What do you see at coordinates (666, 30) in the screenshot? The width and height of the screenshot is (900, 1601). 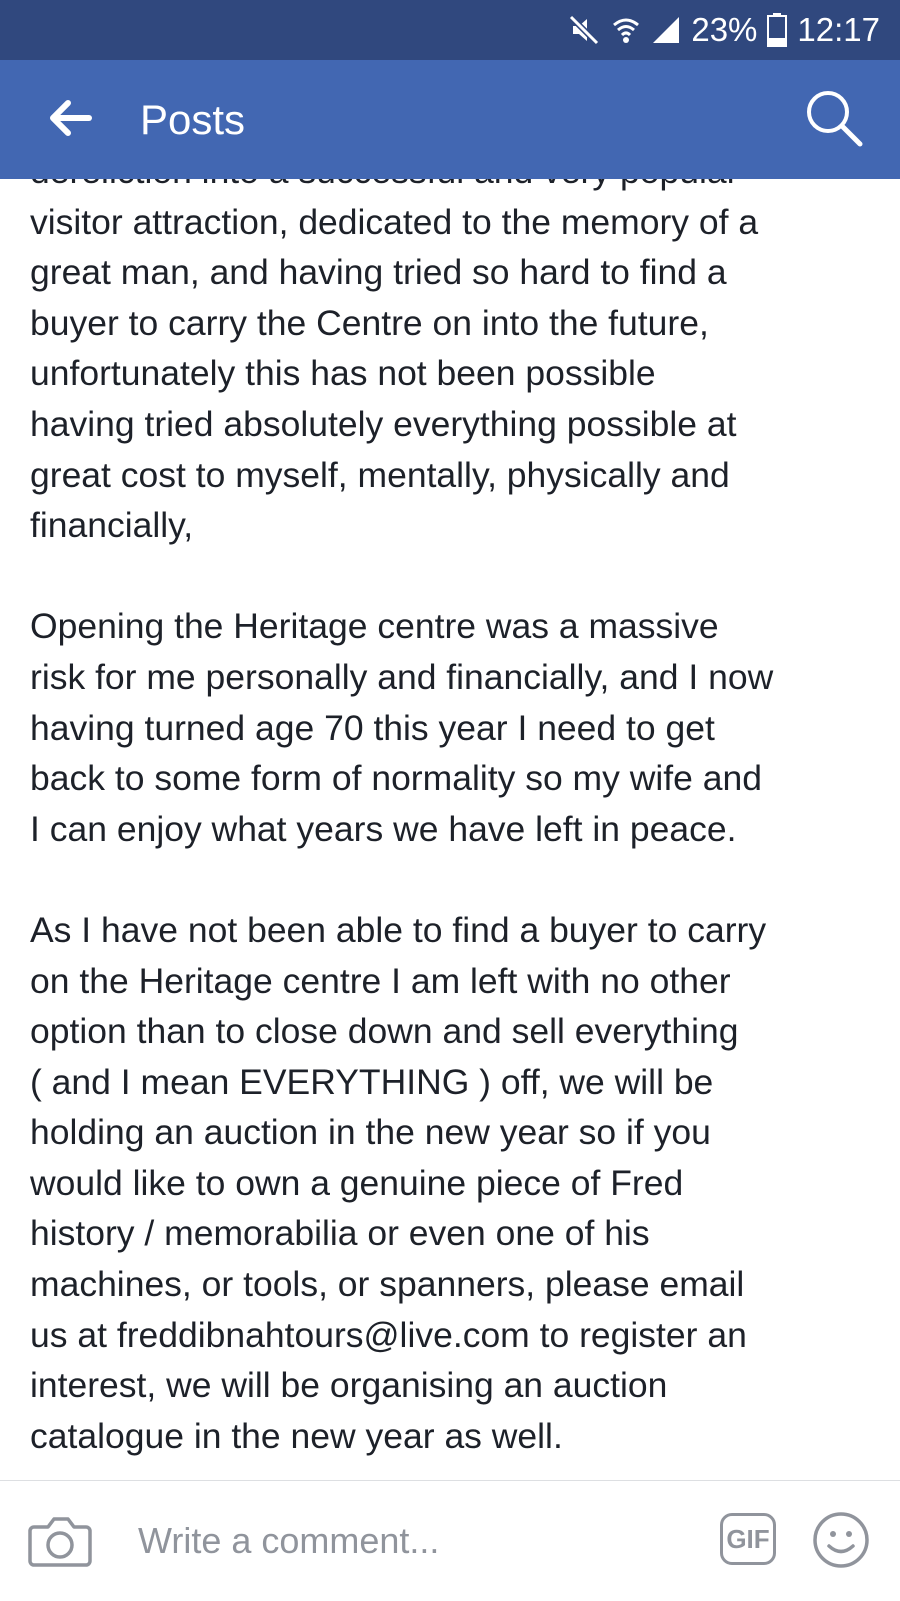 I see `signal-icon` at bounding box center [666, 30].